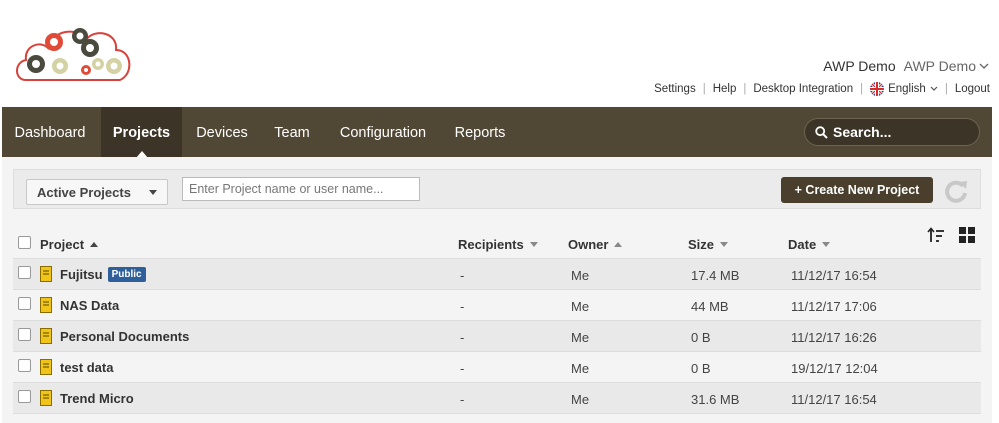 The height and width of the screenshot is (423, 999). I want to click on language-label: English, so click(907, 89).